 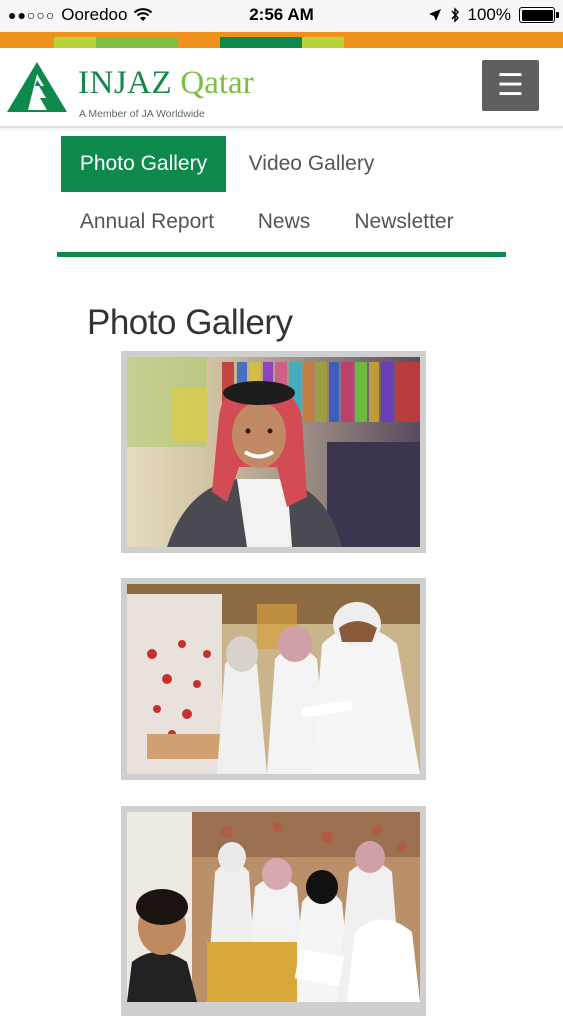 I want to click on status-right: 100%, so click(x=493, y=15).